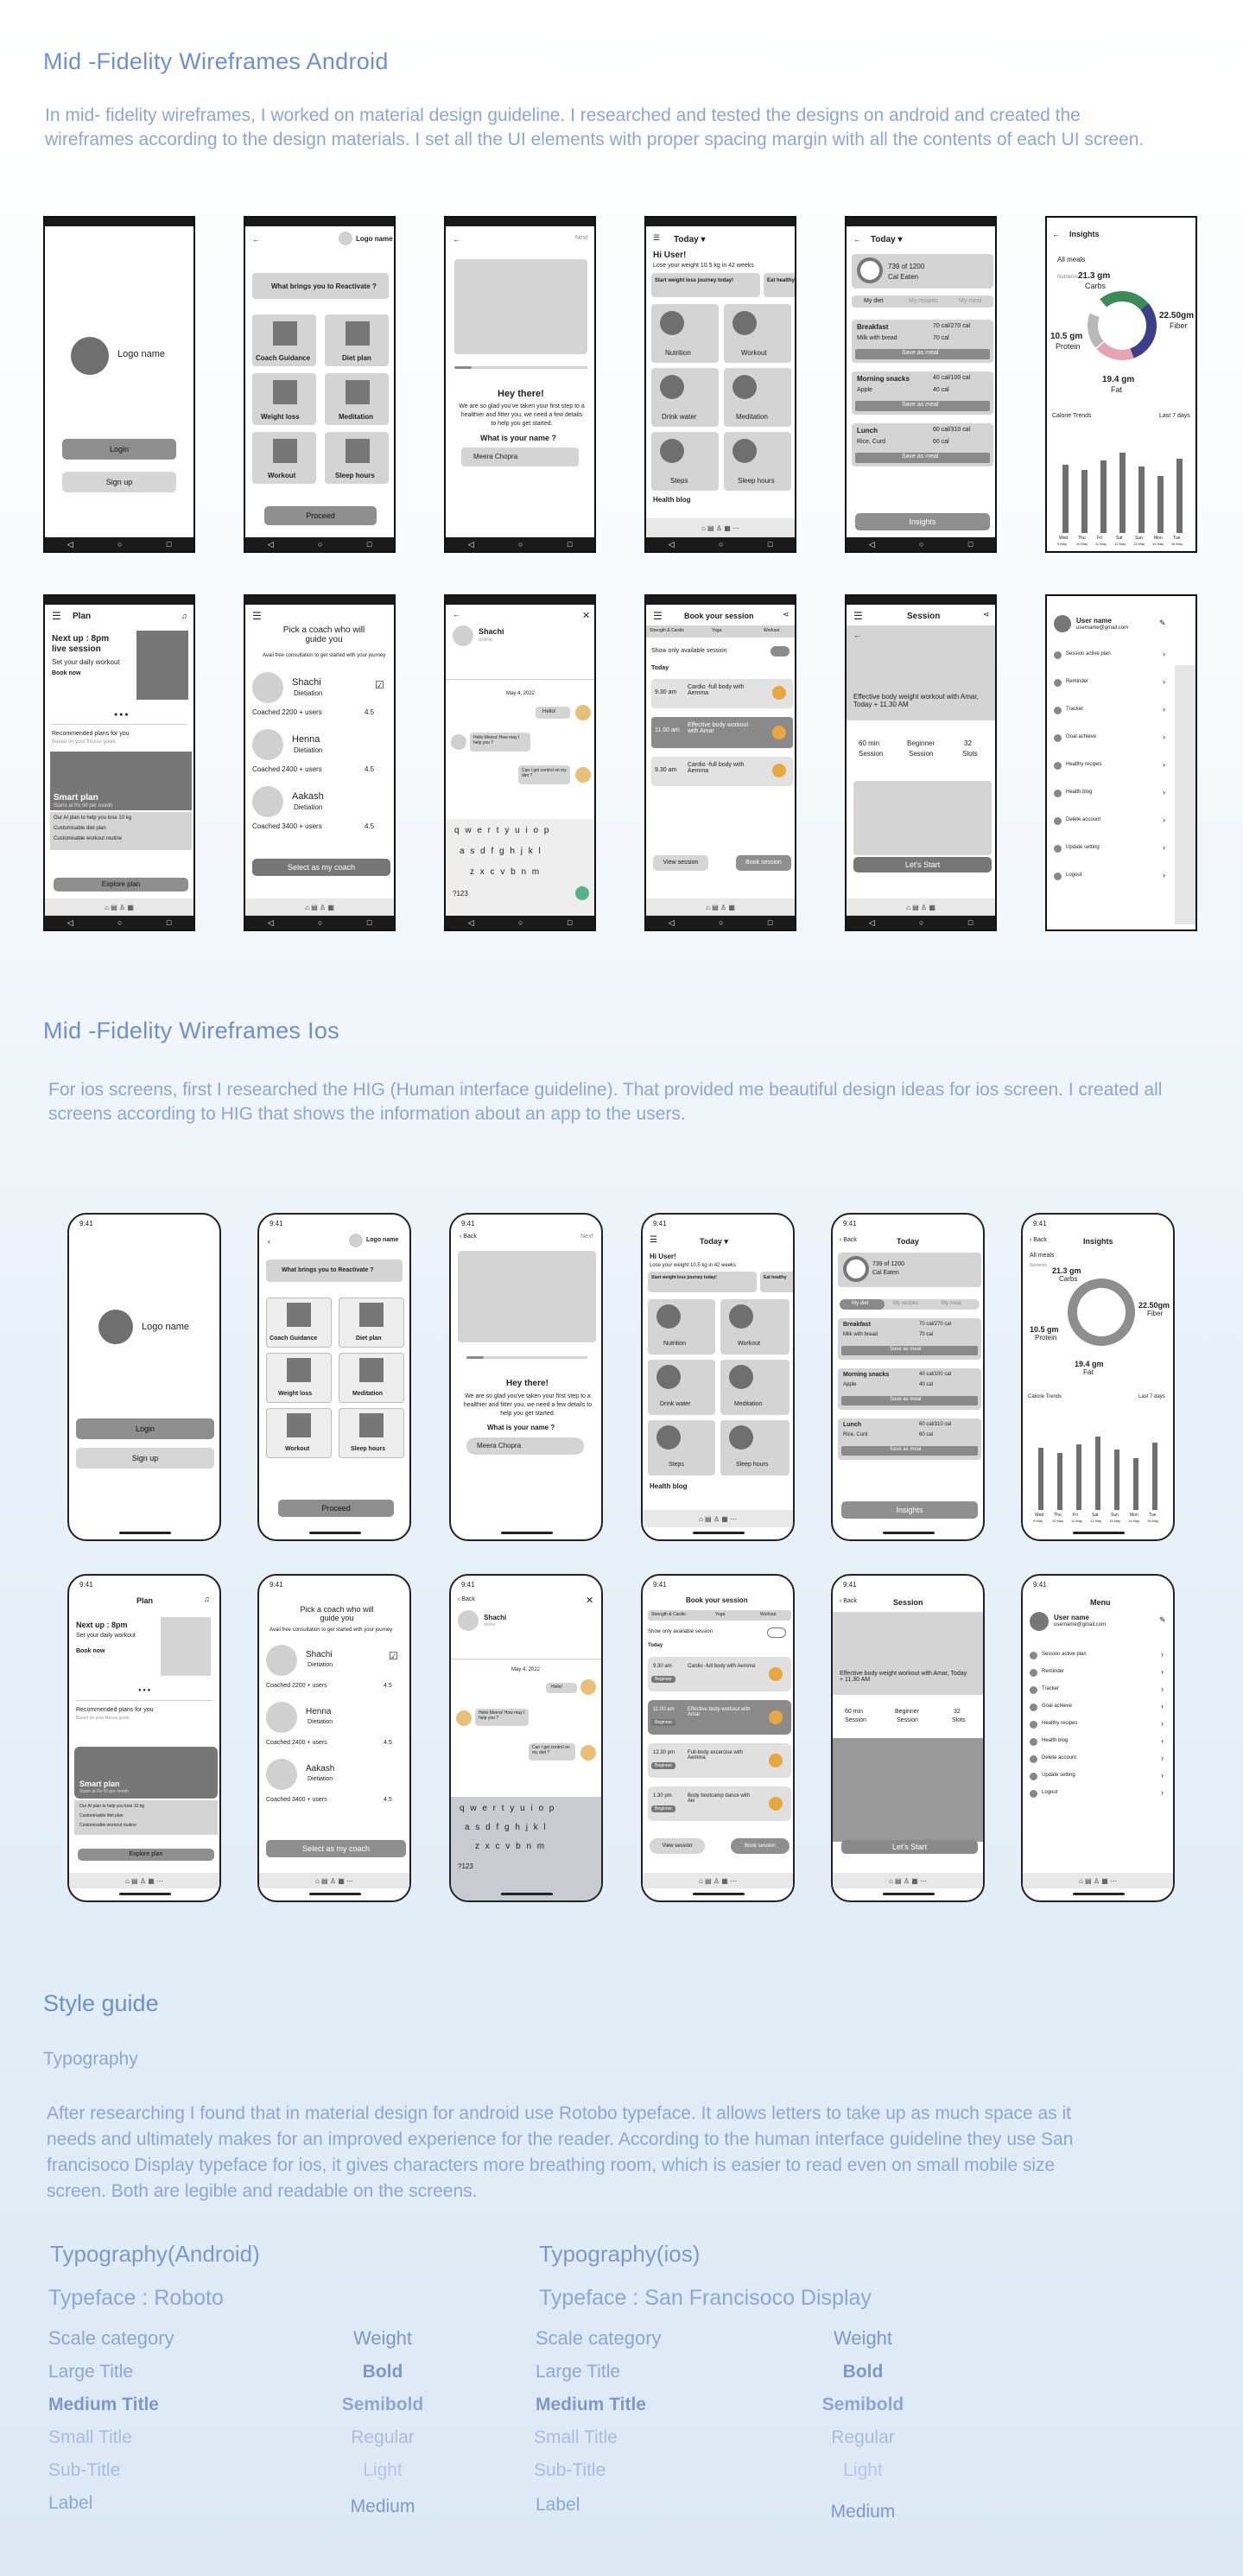 This screenshot has width=1243, height=2576. What do you see at coordinates (664, 1752) in the screenshot?
I see `slot-time: 12.30 pm` at bounding box center [664, 1752].